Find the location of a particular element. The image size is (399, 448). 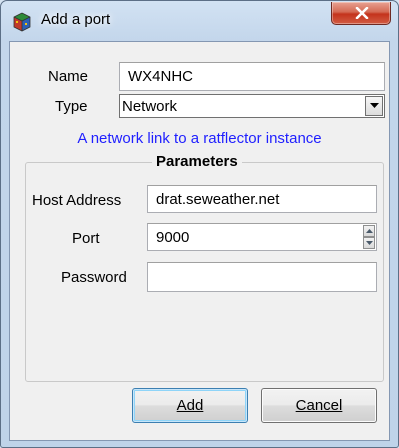

type-description: A network link to a ratflector instance is located at coordinates (199, 138).